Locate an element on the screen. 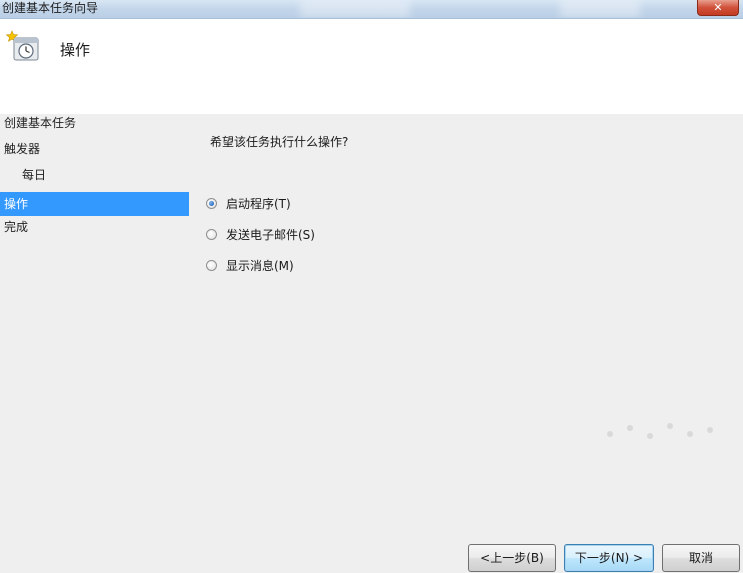 The height and width of the screenshot is (573, 743). close-button: ✕ is located at coordinates (718, 8).